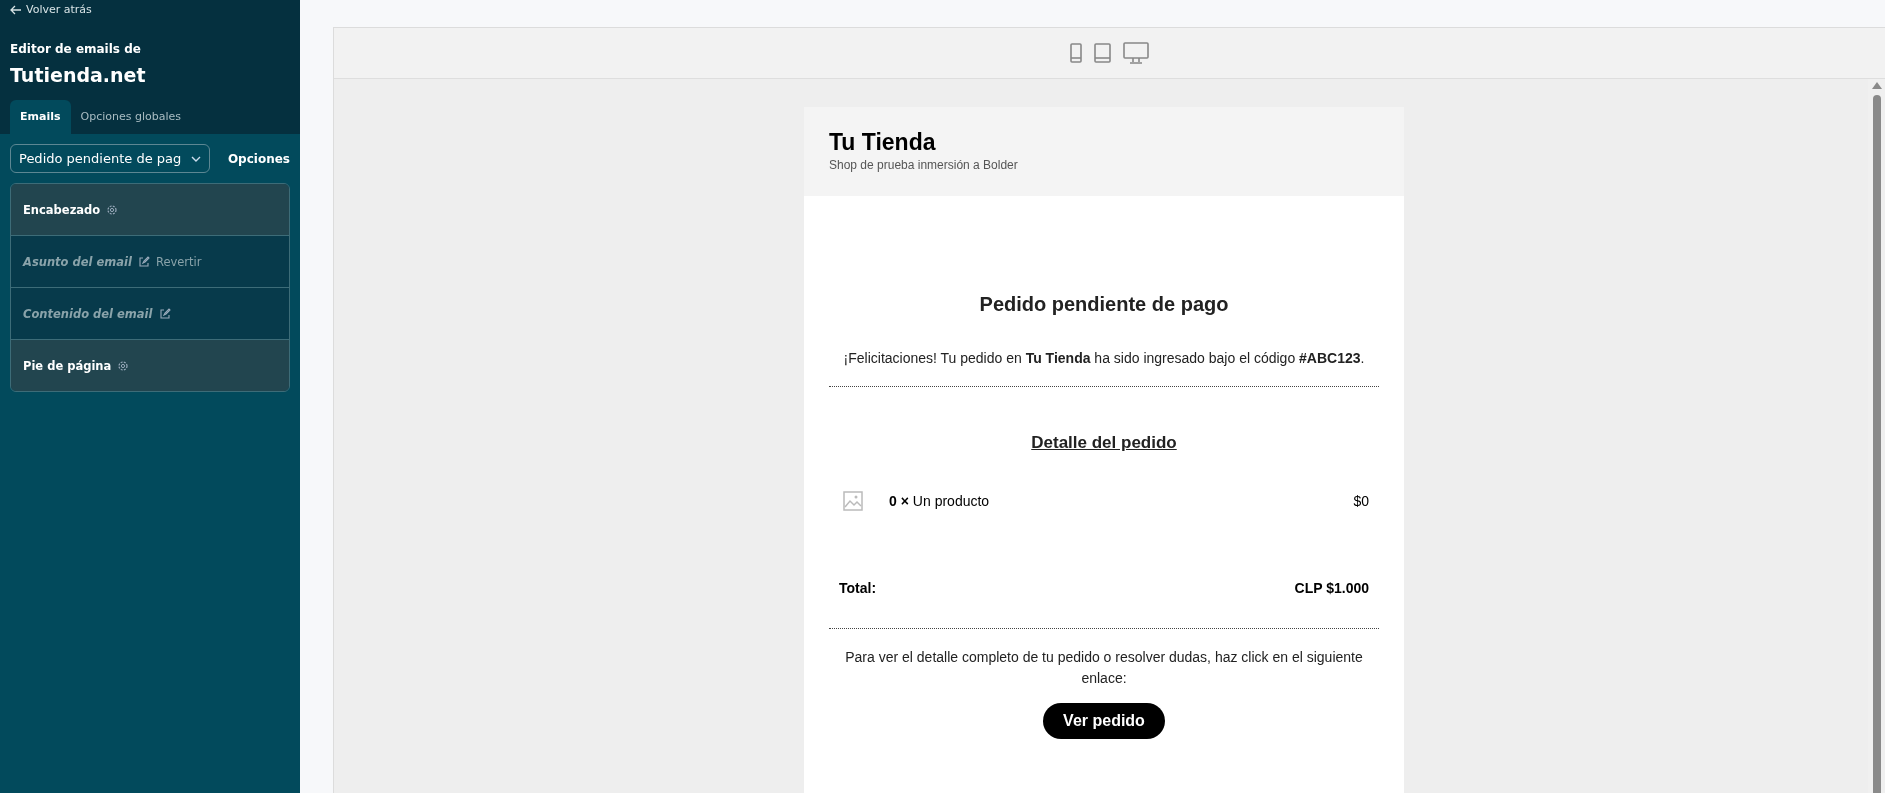  What do you see at coordinates (62, 209) in the screenshot?
I see `section-label: Encabezado` at bounding box center [62, 209].